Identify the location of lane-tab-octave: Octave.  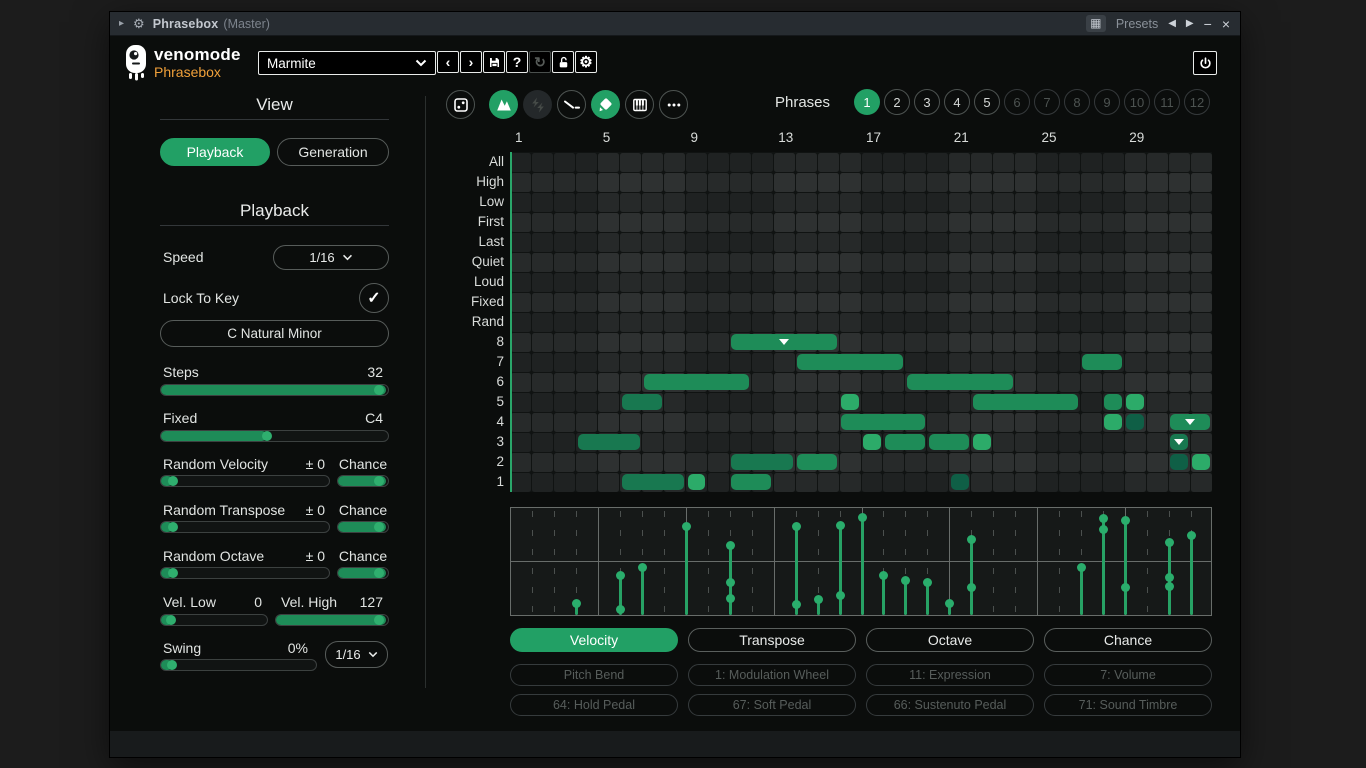
(950, 640).